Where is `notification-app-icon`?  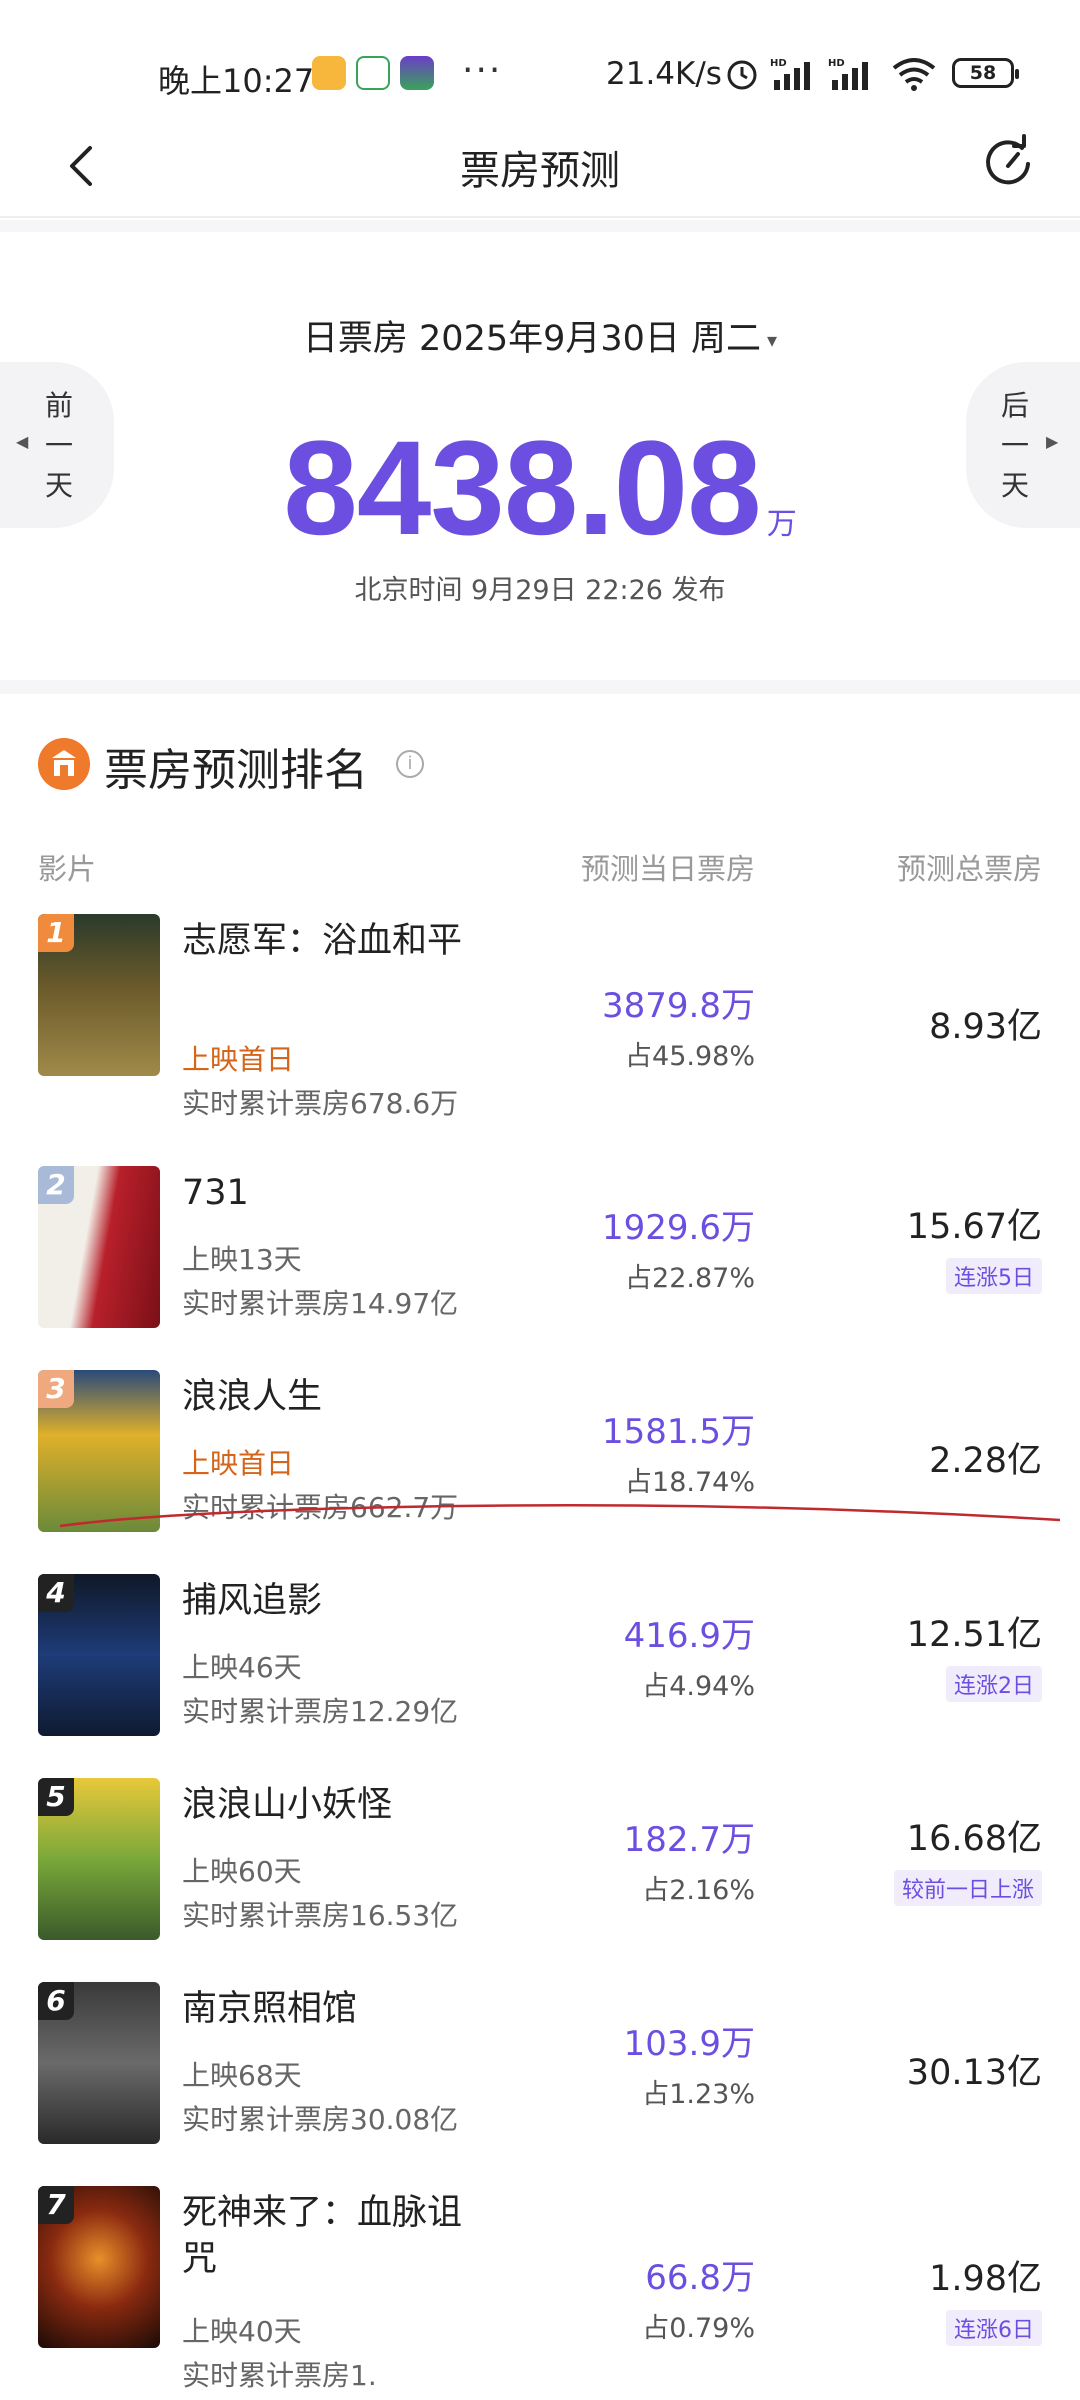
notification-app-icon is located at coordinates (329, 73).